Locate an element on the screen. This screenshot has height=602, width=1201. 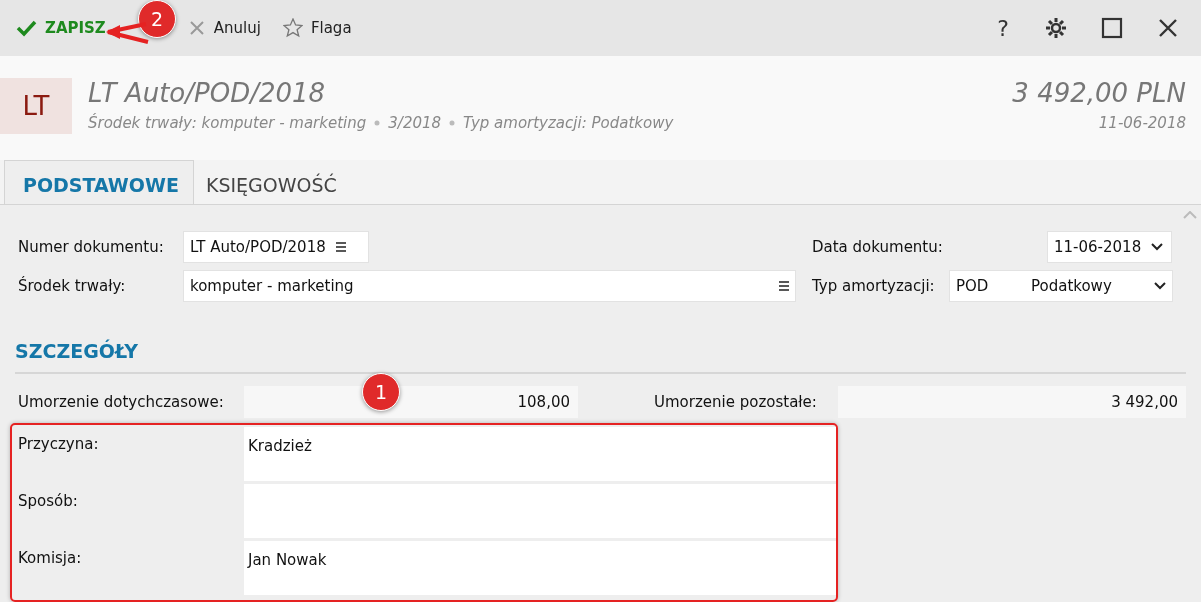
field-label: Data dokumentu: is located at coordinates (878, 247).